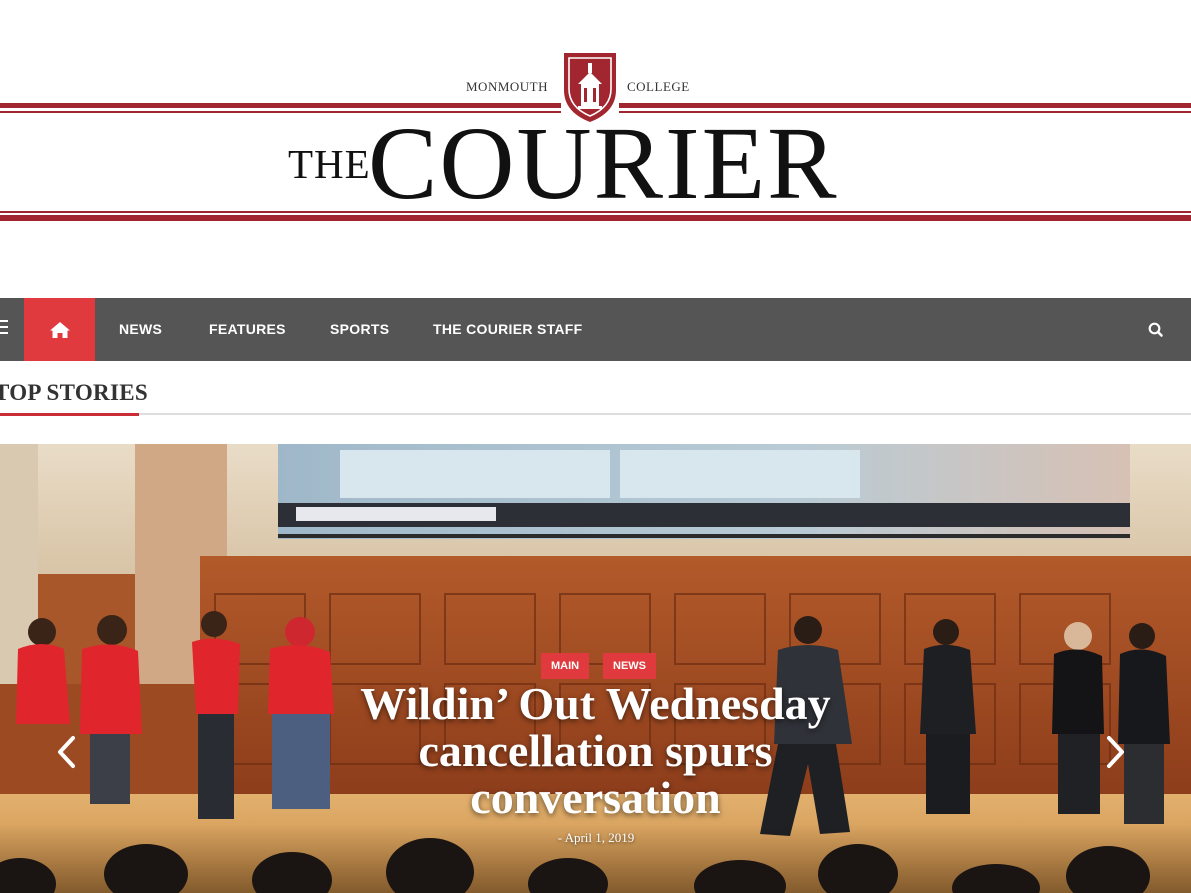 The width and height of the screenshot is (1191, 893). What do you see at coordinates (508, 329) in the screenshot?
I see `nav-item-courier-staff: THE COURIER STAFF` at bounding box center [508, 329].